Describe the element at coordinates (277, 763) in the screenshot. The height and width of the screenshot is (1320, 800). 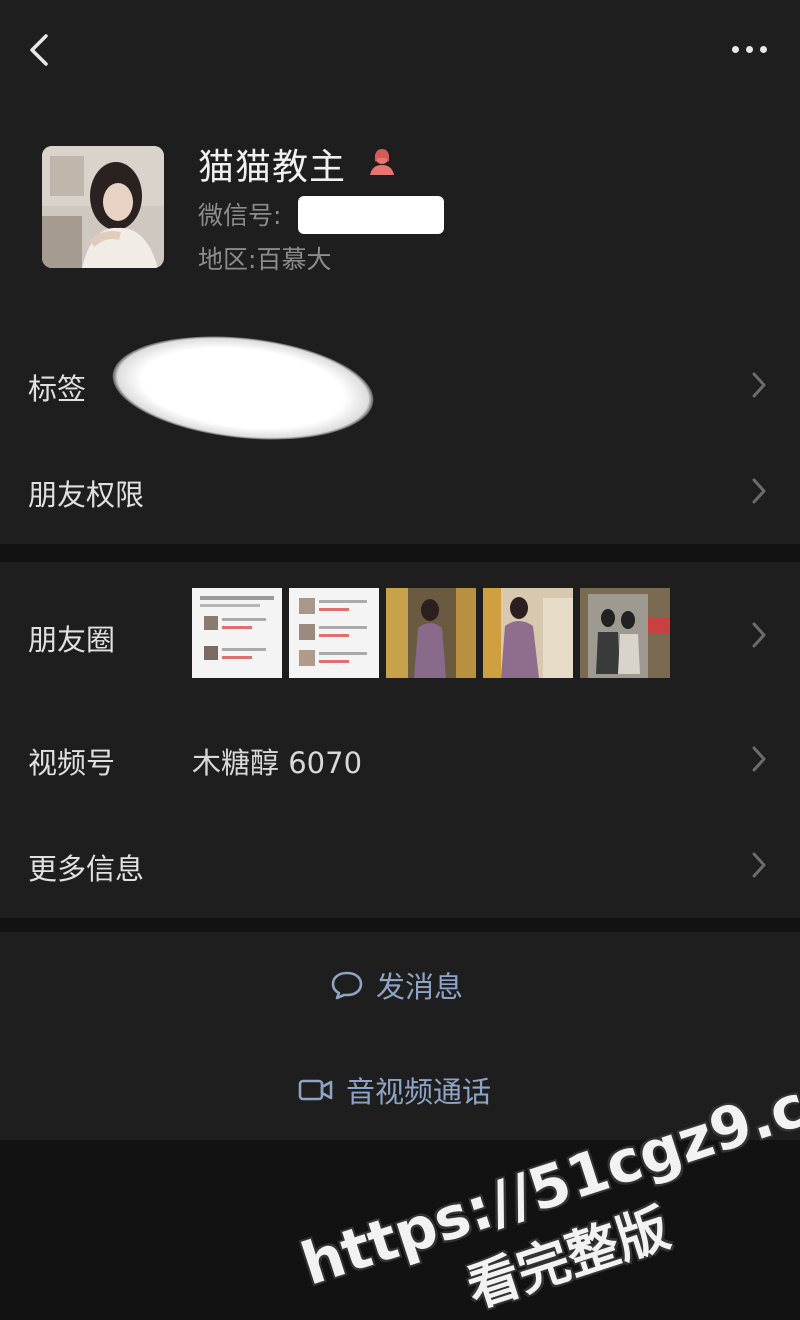
I see `channels-value: 木糖醇 6070` at that location.